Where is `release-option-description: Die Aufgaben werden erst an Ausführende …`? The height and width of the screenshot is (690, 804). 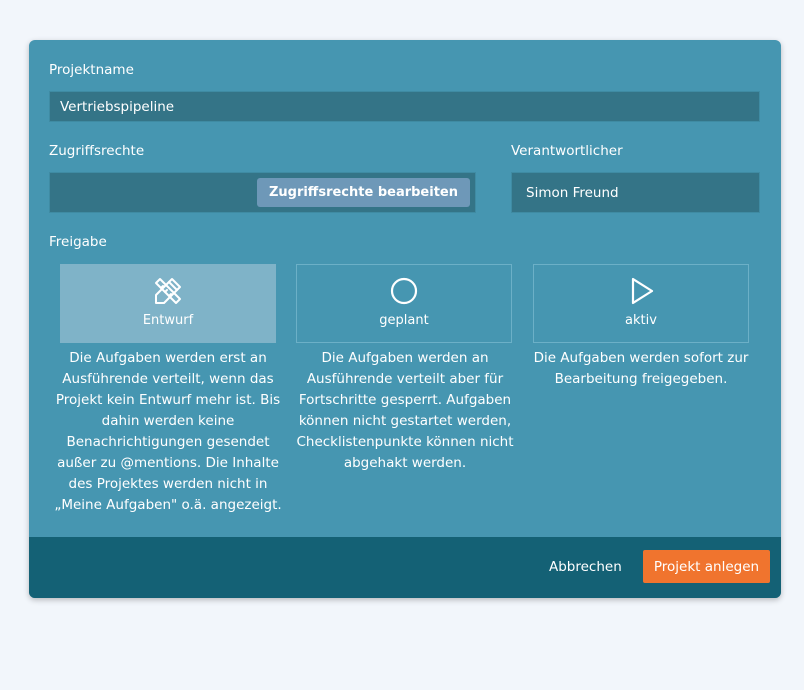 release-option-description: Die Aufgaben werden erst an Ausführende … is located at coordinates (168, 431).